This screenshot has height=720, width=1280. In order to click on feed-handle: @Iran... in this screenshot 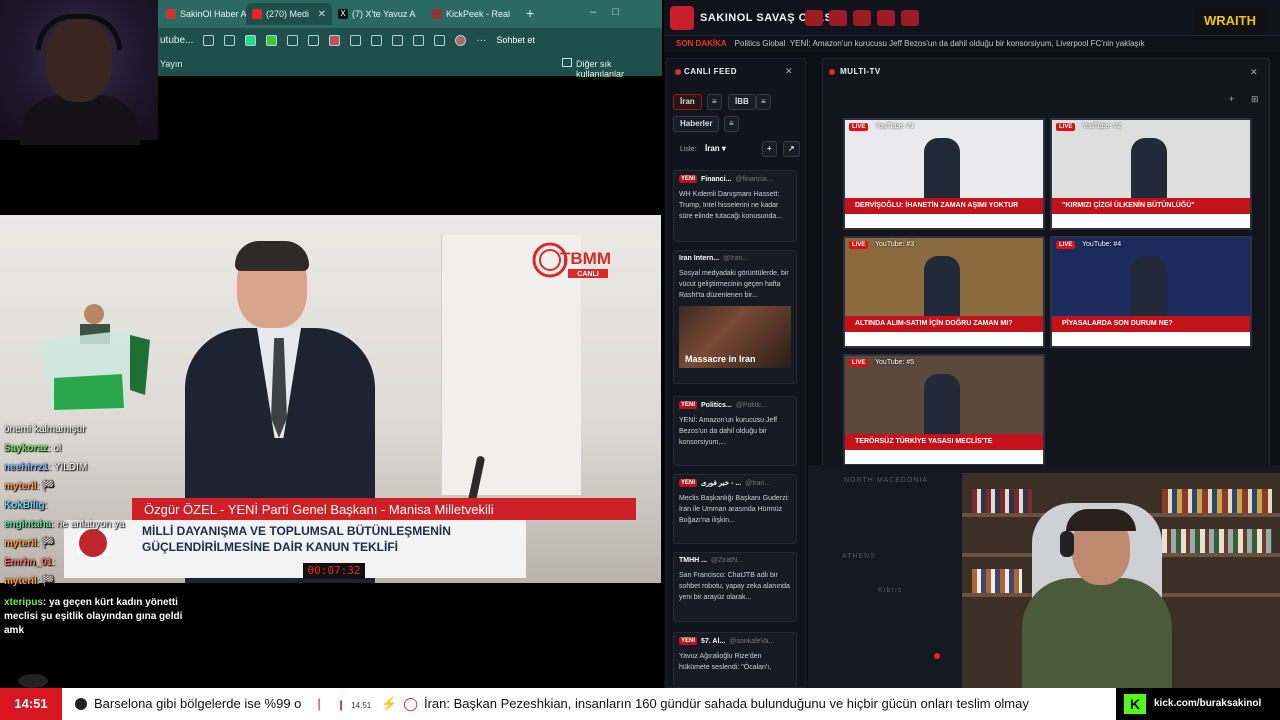, I will do `click(758, 483)`.